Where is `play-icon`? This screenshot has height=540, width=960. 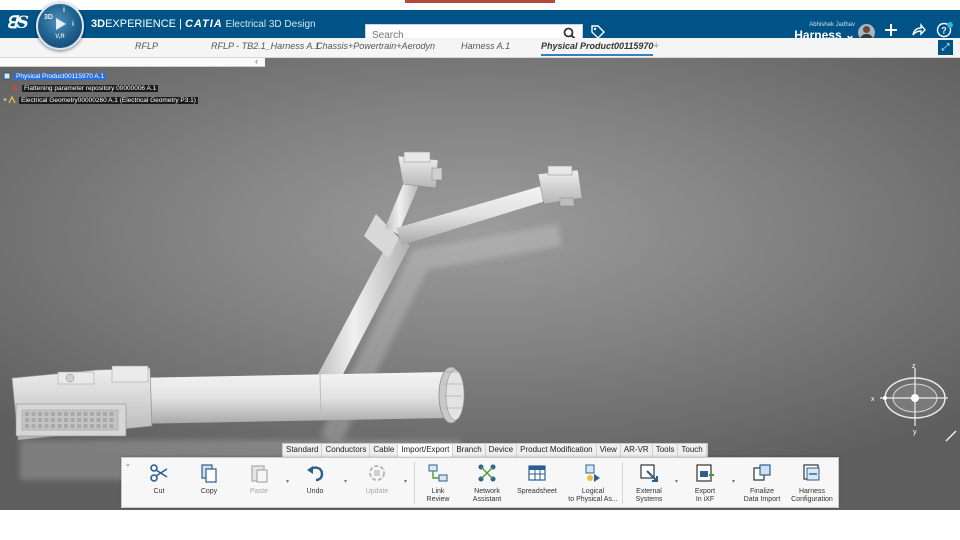
play-icon is located at coordinates (61, 24).